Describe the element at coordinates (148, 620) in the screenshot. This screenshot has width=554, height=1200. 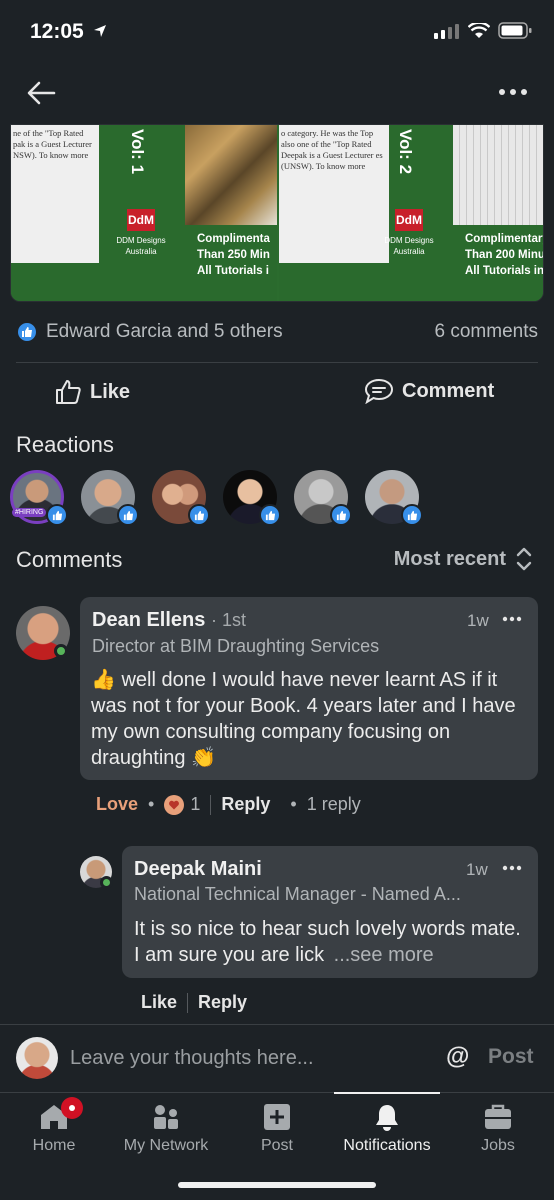
I see `commenter-name: Dean Ellens` at that location.